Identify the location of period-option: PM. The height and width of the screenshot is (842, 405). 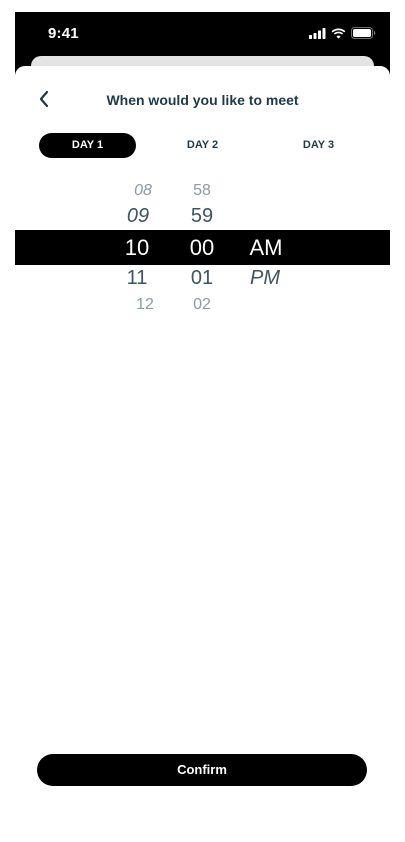
(265, 278).